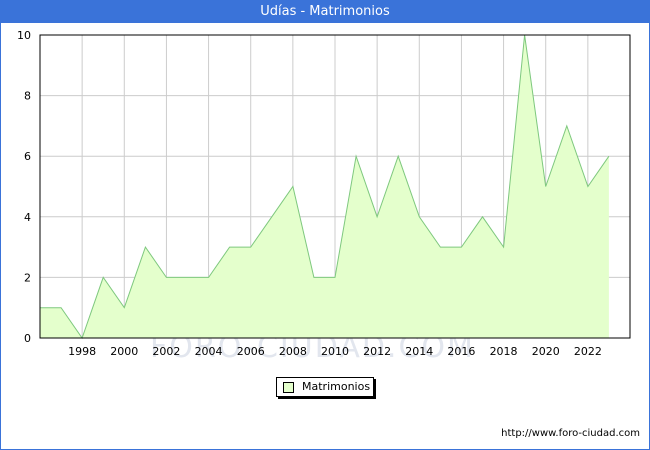 The height and width of the screenshot is (450, 650). What do you see at coordinates (27, 217) in the screenshot?
I see `y-tick-label: 4` at bounding box center [27, 217].